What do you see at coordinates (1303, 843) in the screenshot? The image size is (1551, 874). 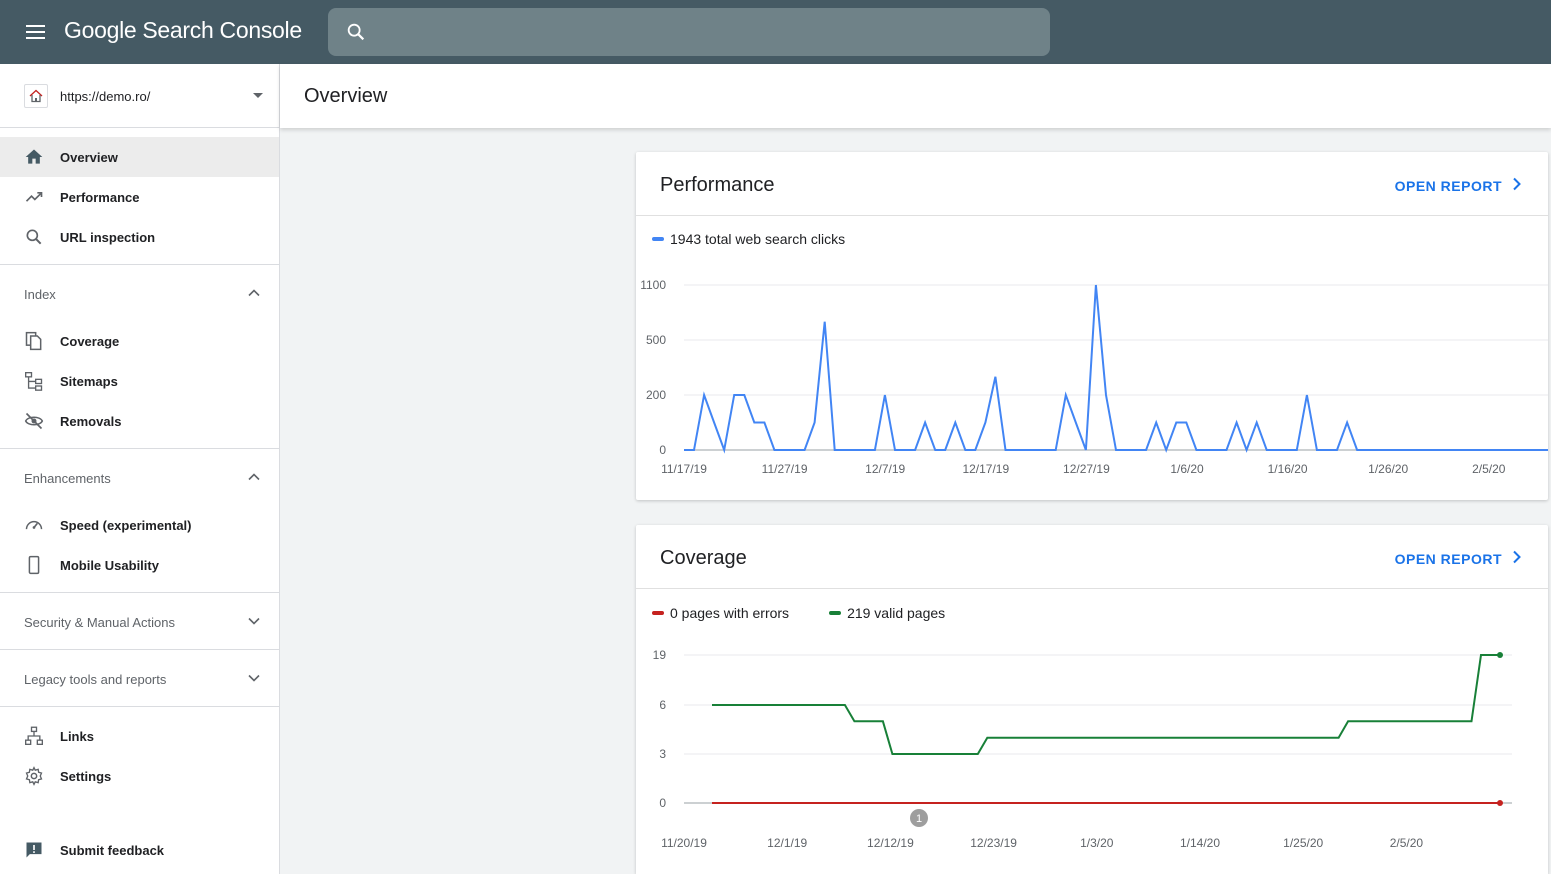 I see `x-tick-label: 1/25/20` at bounding box center [1303, 843].